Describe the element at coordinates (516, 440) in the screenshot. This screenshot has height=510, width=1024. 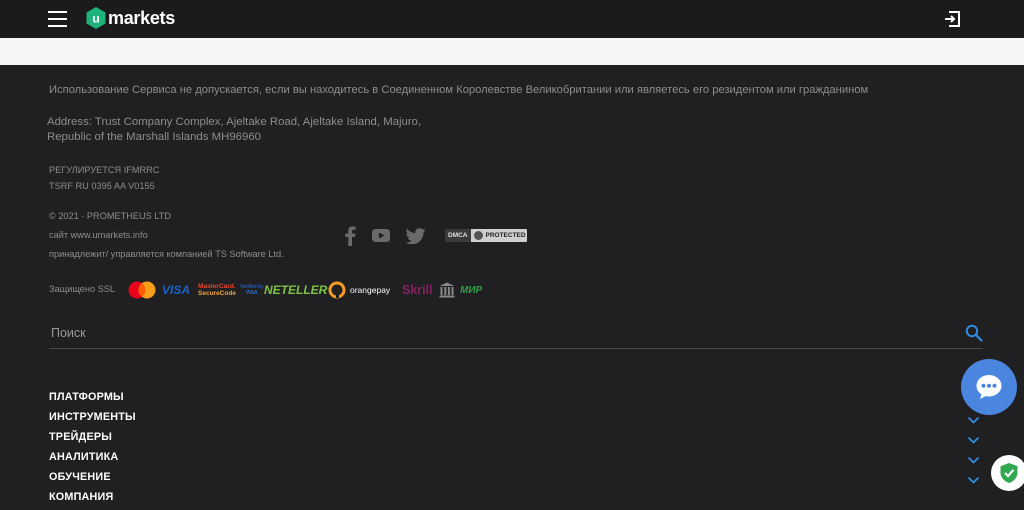
I see `nav-item-traders: ТРЕЙДЕРЫ` at that location.